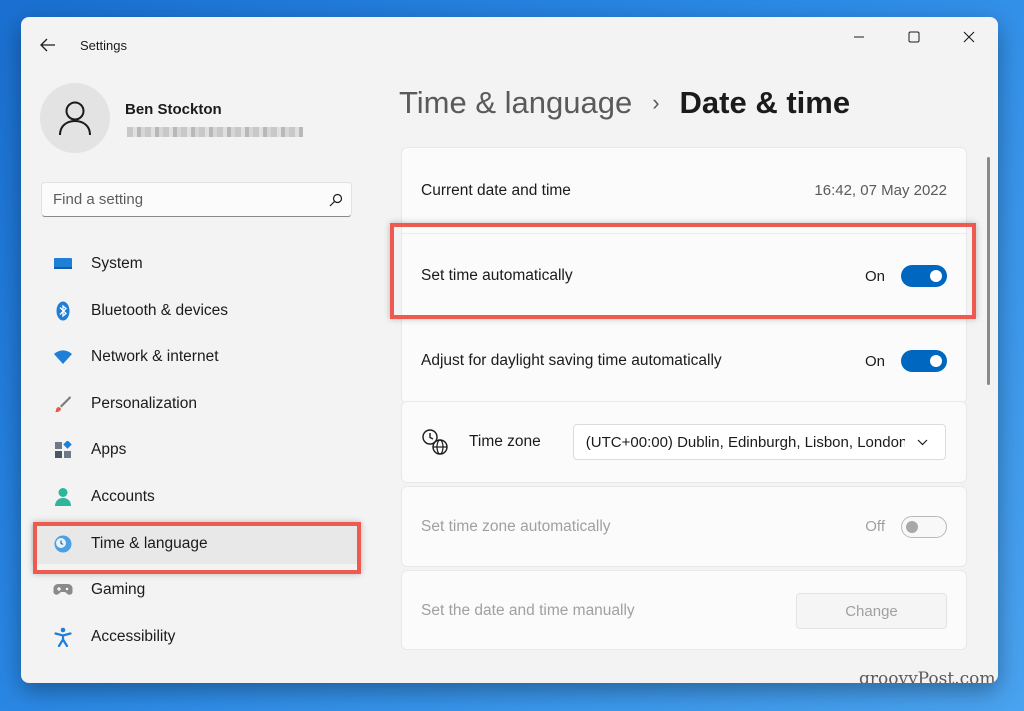 Image resolution: width=1024 pixels, height=711 pixels. I want to click on close-button, so click(969, 37).